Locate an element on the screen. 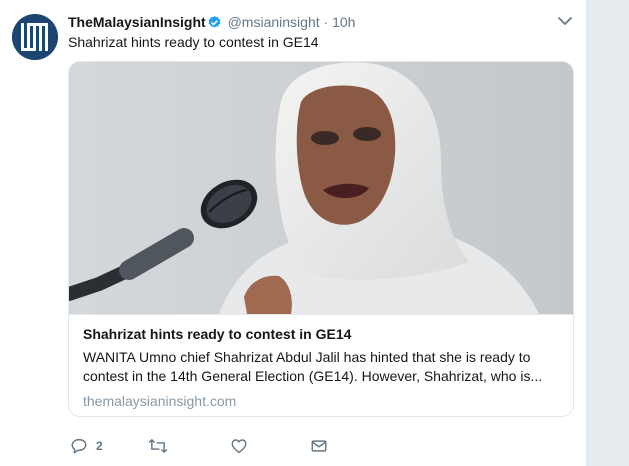  direct-message-button is located at coordinates (319, 446).